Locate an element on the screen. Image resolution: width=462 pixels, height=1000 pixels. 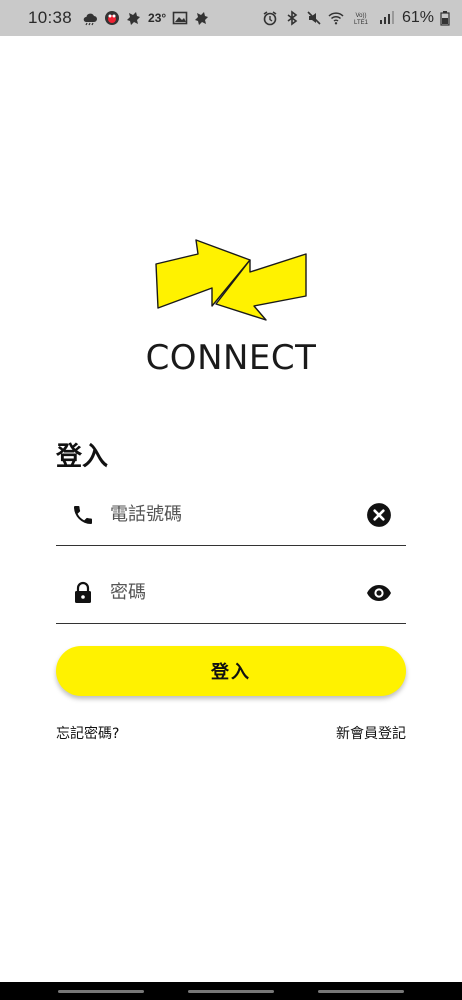
svg-text: Vo)) is located at coordinates (360, 16).